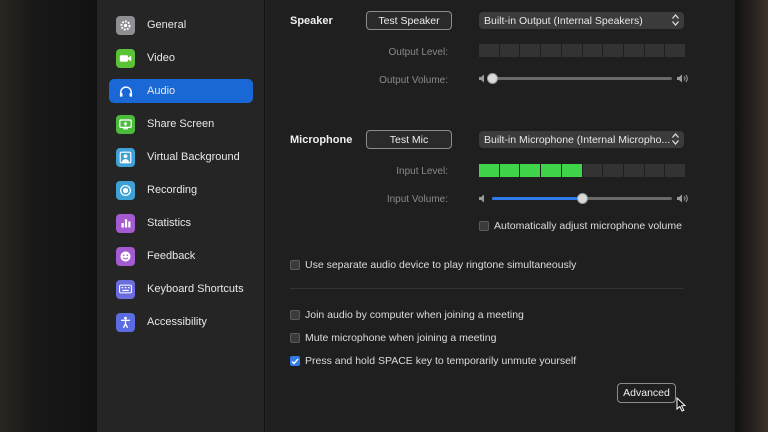 This screenshot has width=768, height=432. I want to click on sidebar-item-label: General, so click(167, 25).